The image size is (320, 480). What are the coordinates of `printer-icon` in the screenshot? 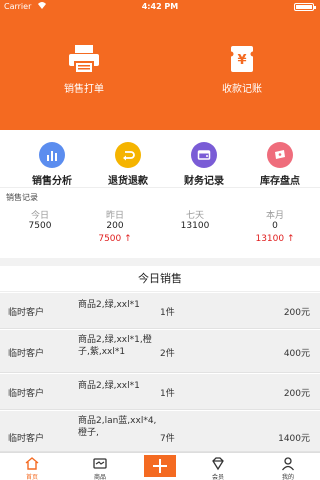 It's located at (84, 59).